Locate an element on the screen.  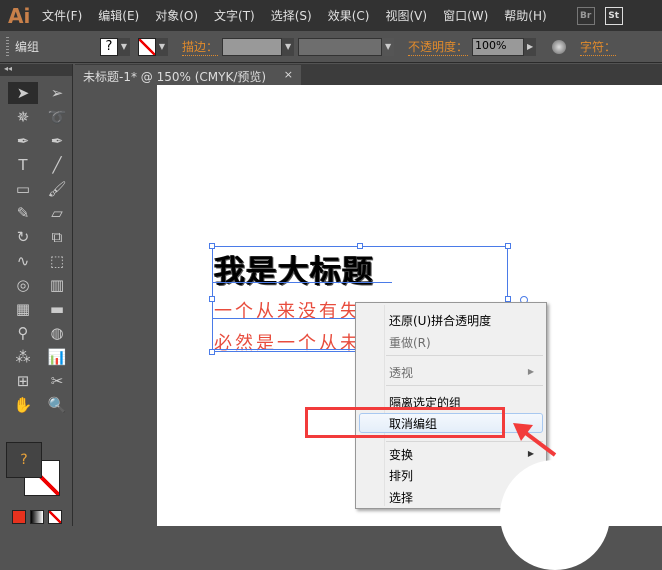
body-text-line-2: 必然是一个从未 is located at coordinates (287, 342).